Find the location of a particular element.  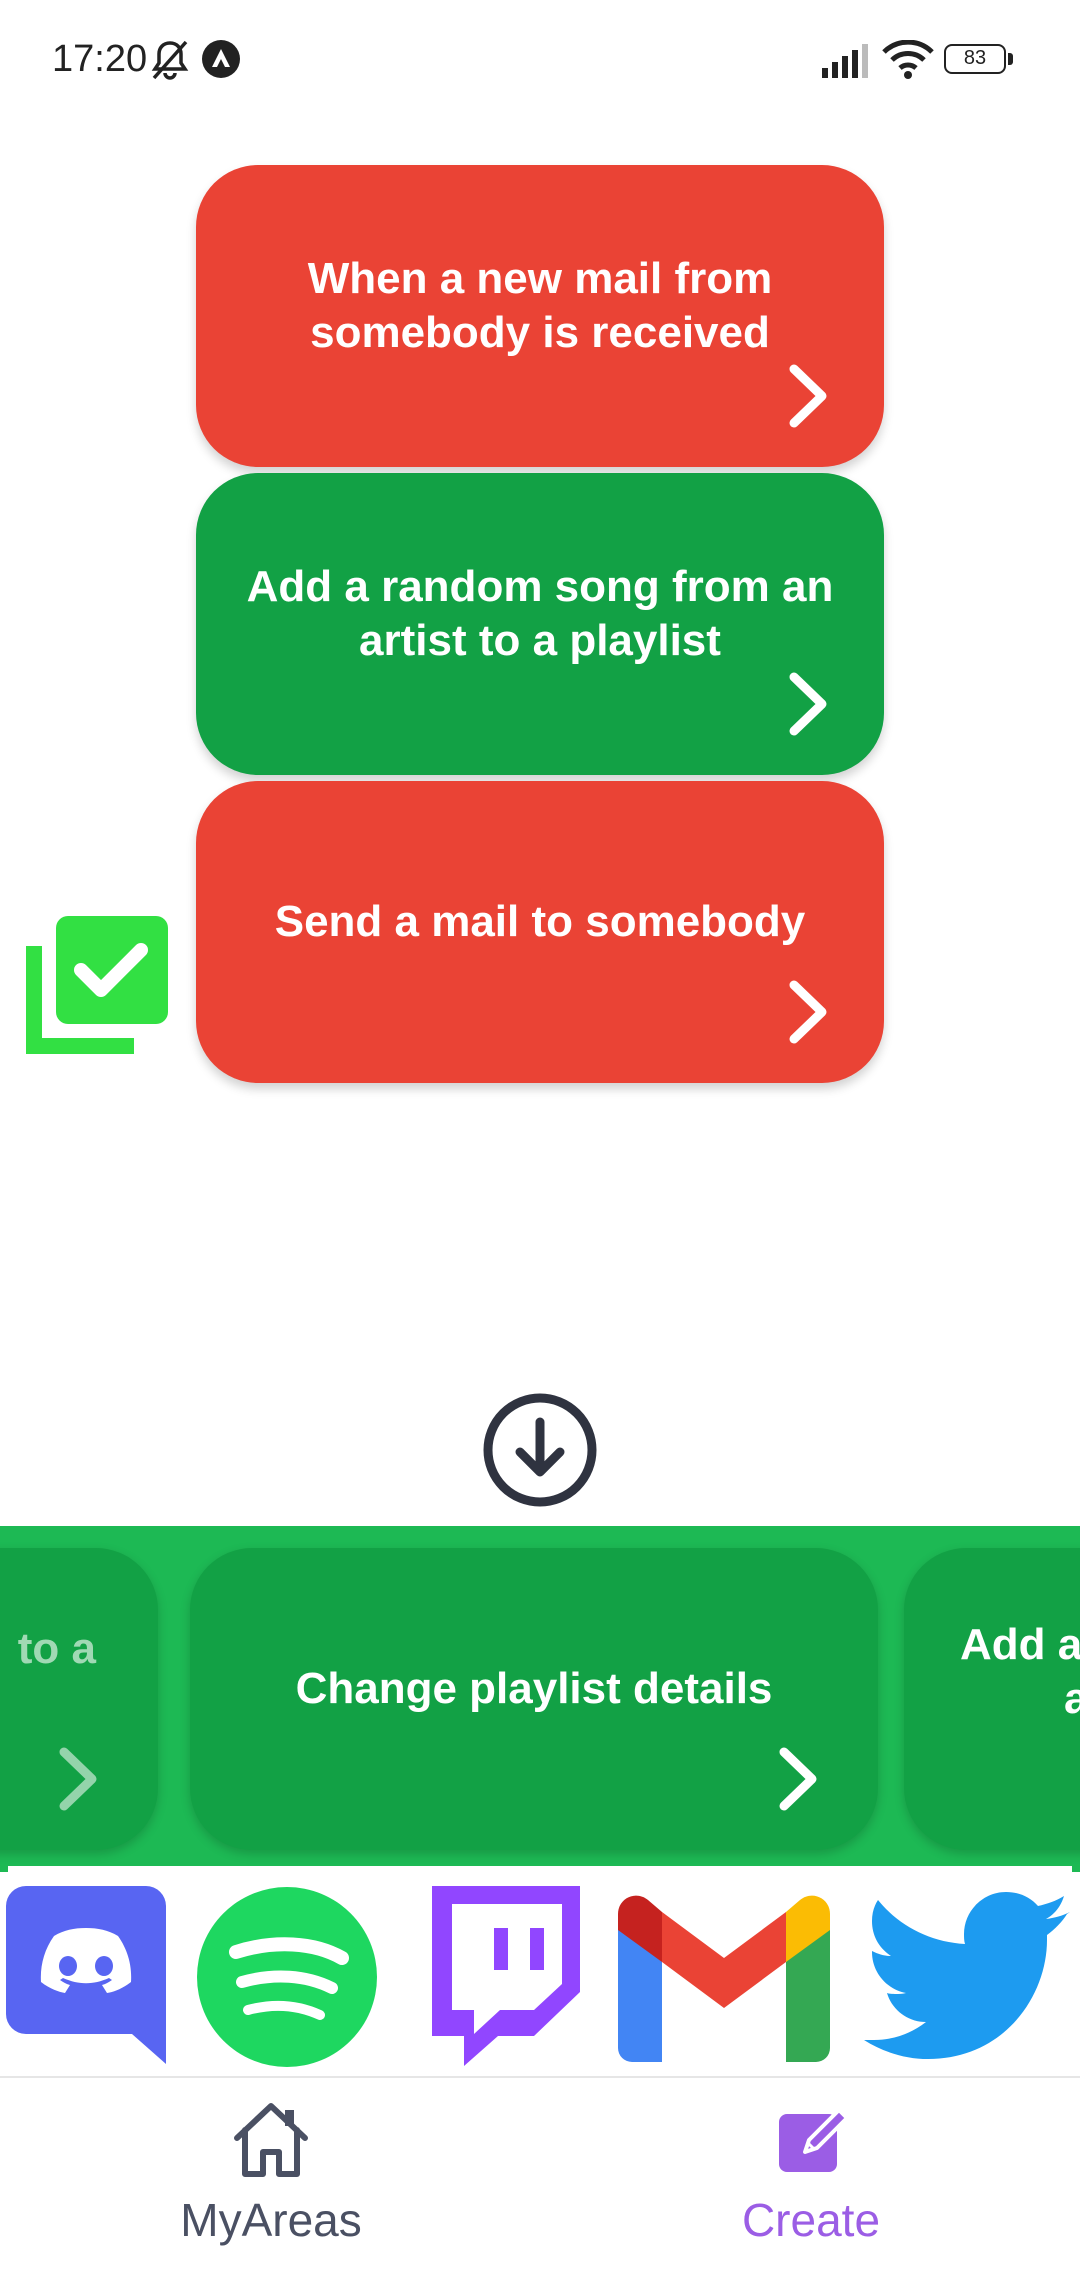

action-card-label: to a is located at coordinates (56, 1648).